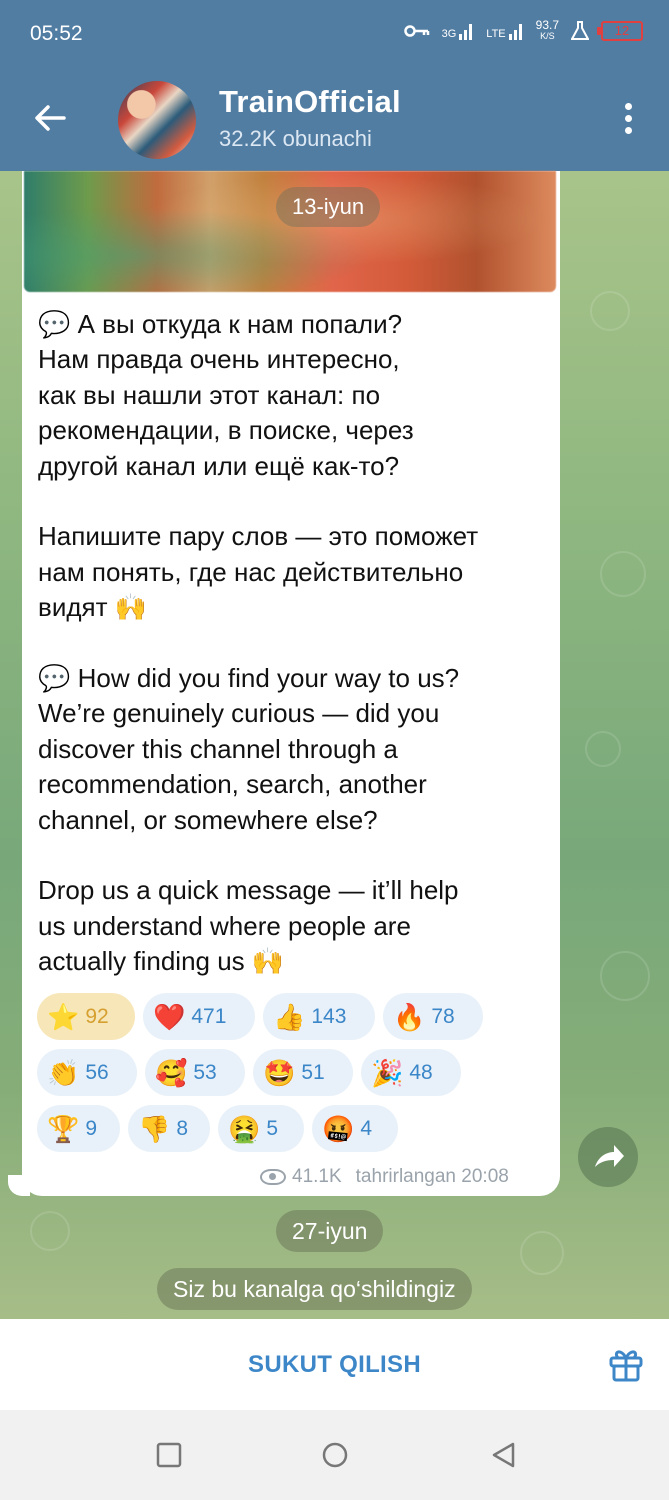 The height and width of the screenshot is (1500, 669). I want to click on reaction-row: ⭐ 92 ❤️ 471 👍 143 🔥 78, so click(292, 1016).